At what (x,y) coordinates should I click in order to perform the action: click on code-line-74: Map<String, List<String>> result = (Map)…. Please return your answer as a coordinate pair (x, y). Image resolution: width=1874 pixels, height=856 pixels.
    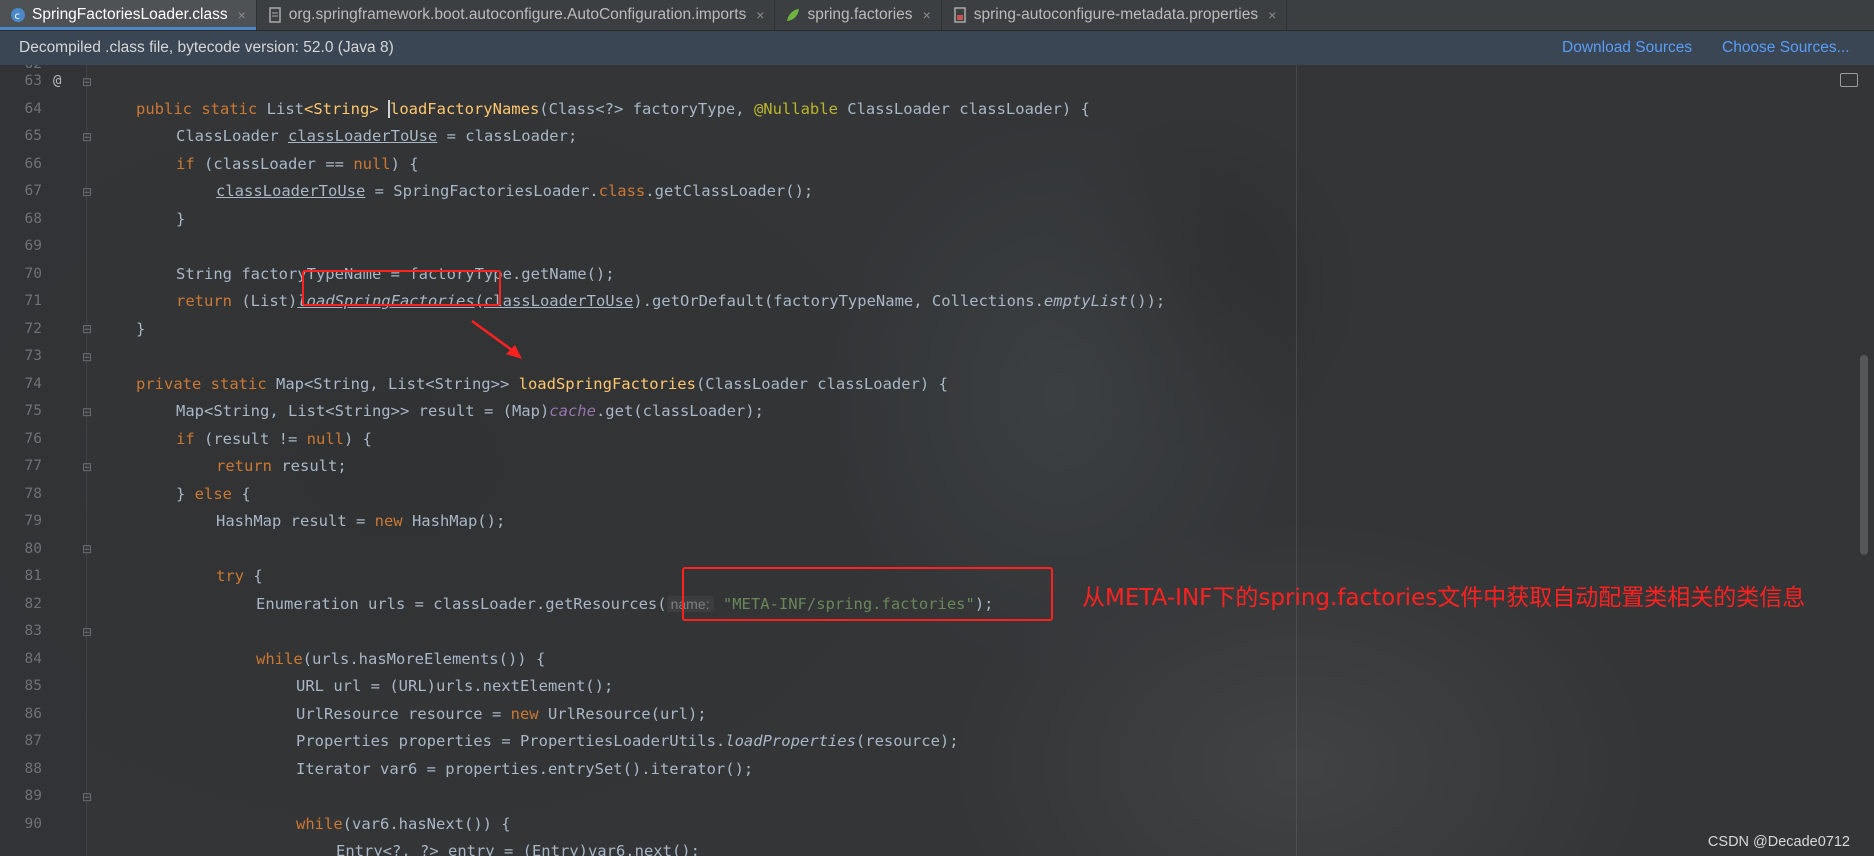
    Looking at the image, I should click on (470, 411).